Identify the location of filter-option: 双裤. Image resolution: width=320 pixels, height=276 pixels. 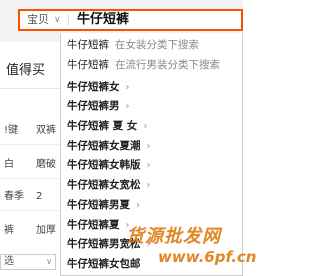
(46, 131).